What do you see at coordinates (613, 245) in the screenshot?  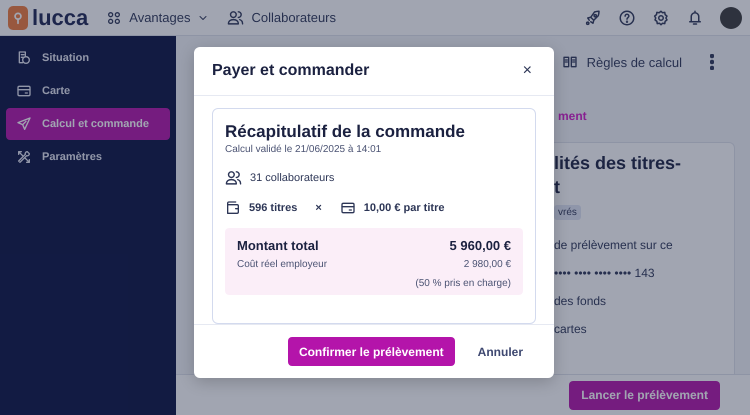 I see `card-text: de prélèvement sur ce` at bounding box center [613, 245].